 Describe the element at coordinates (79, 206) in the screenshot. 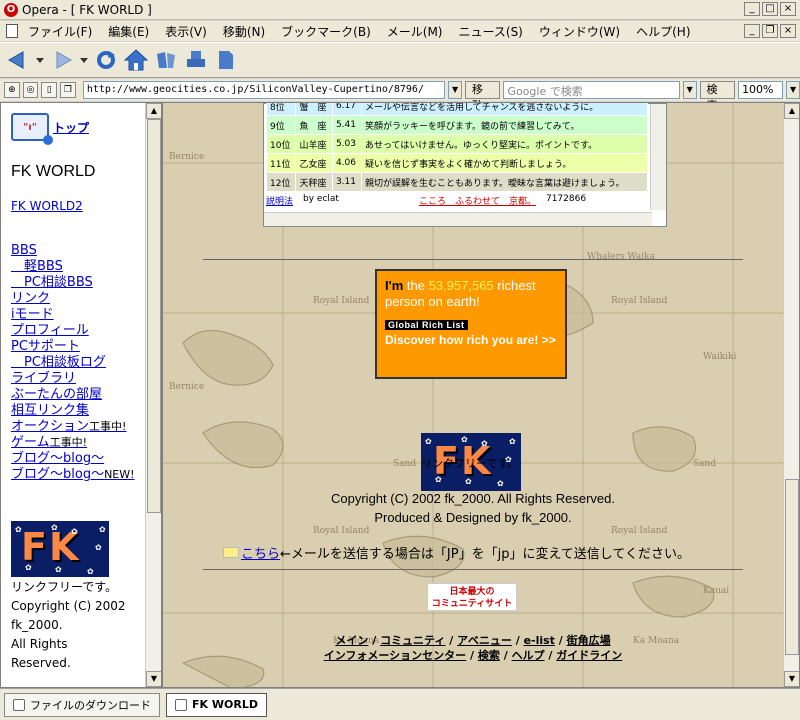

I see `fk-world2-link: FK WORLD2` at that location.